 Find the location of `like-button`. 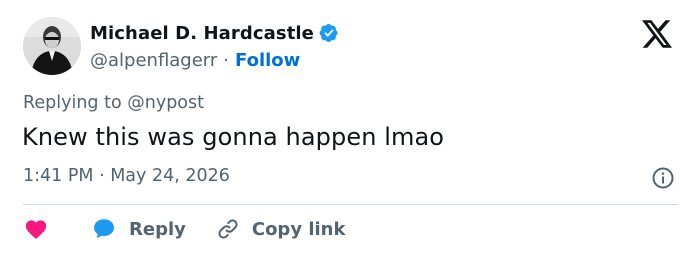

like-button is located at coordinates (36, 229).